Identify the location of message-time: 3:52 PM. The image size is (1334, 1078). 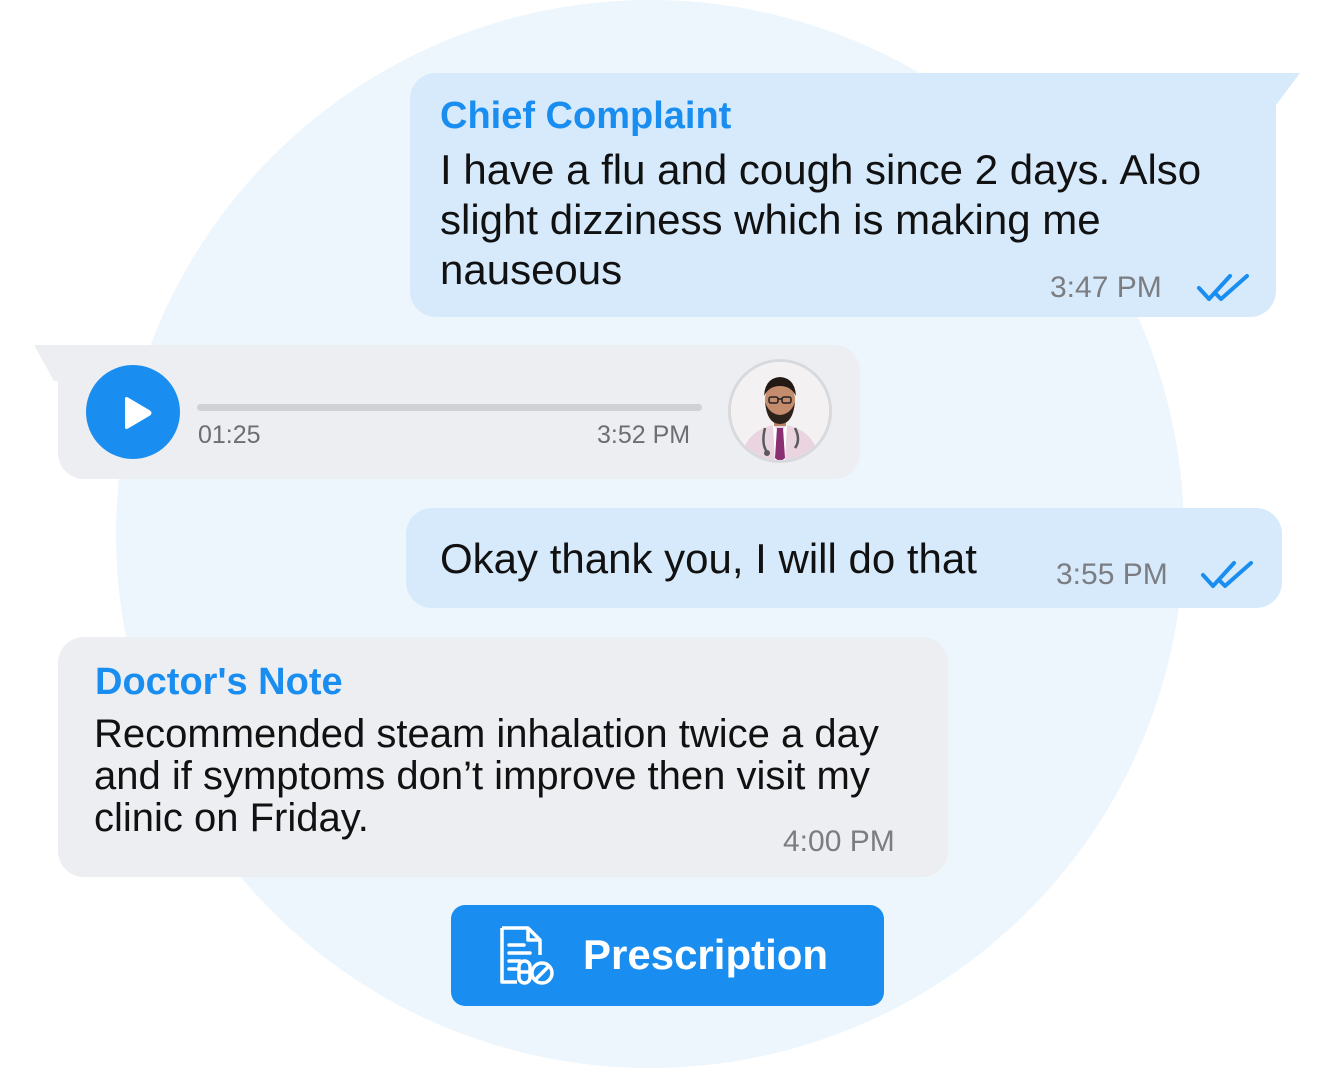
(644, 435).